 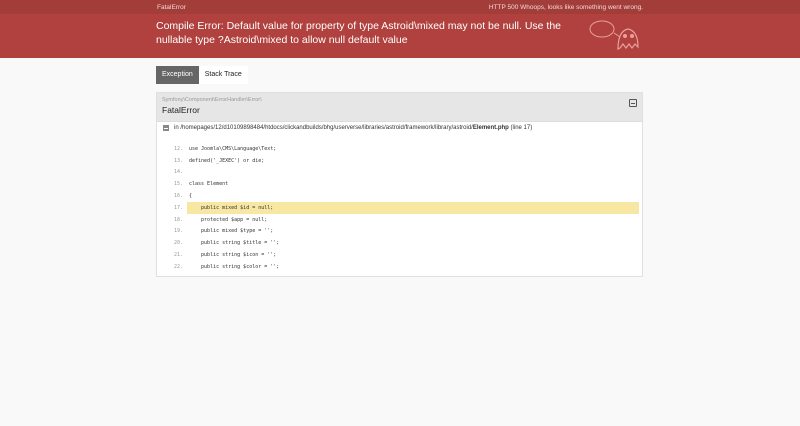 I want to click on code-text: public string $icon = '';, so click(x=233, y=255).